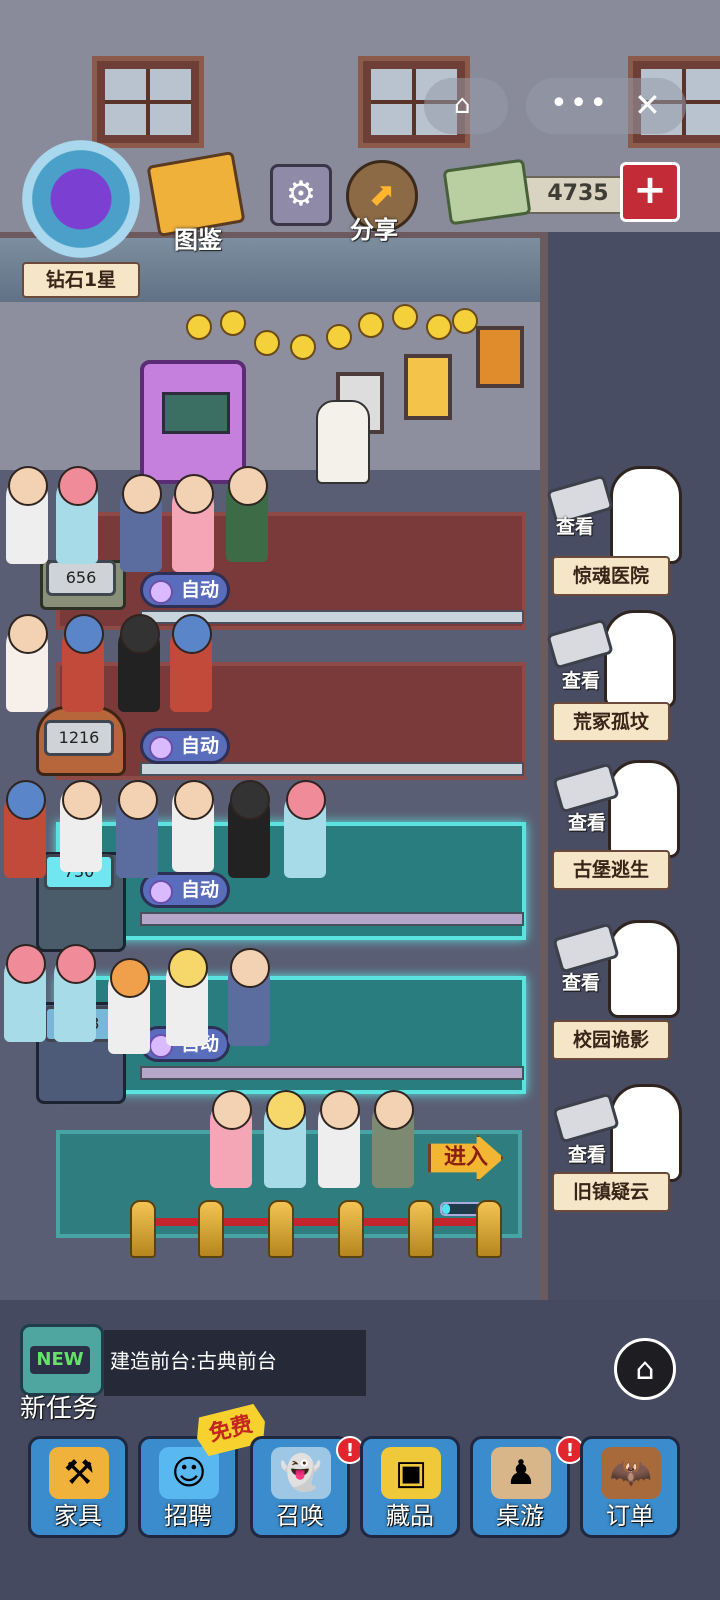 This screenshot has height=1600, width=720. What do you see at coordinates (428, 387) in the screenshot?
I see `castle-painting` at bounding box center [428, 387].